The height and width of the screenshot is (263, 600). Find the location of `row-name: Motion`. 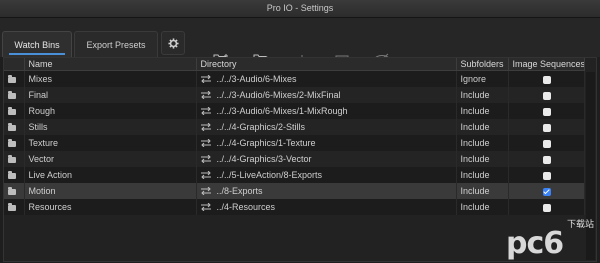

row-name: Motion is located at coordinates (110, 191).